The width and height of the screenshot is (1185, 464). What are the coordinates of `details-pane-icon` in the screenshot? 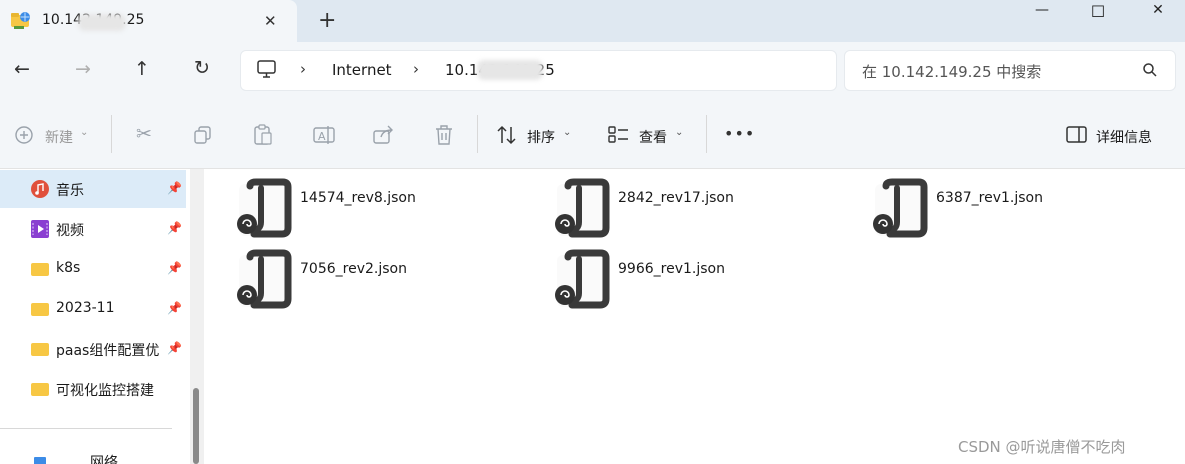 It's located at (1076, 134).